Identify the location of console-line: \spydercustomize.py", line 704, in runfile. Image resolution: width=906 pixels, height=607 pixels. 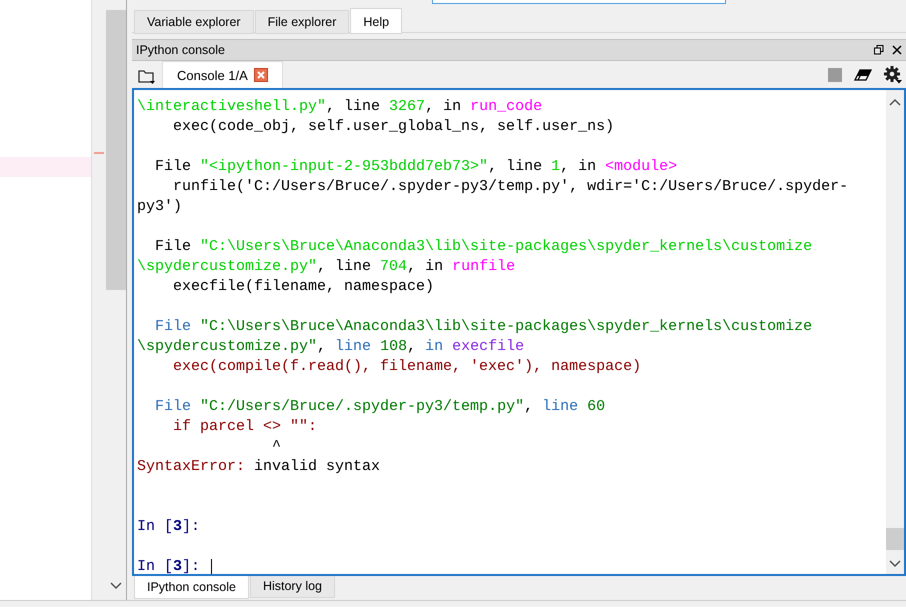
(326, 267).